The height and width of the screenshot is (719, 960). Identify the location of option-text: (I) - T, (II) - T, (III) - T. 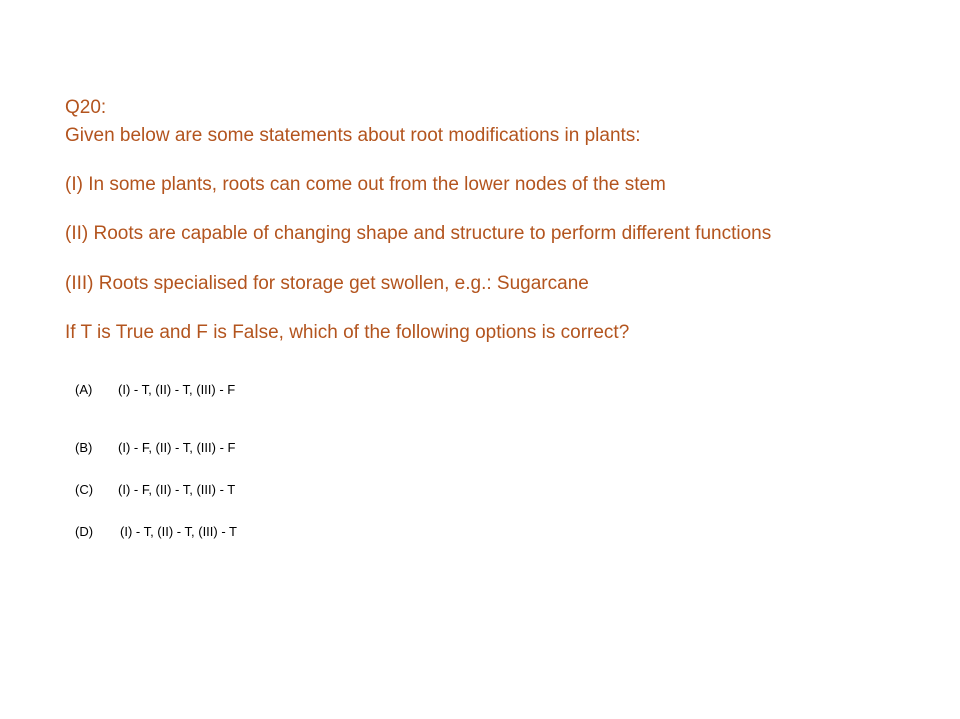
(178, 531).